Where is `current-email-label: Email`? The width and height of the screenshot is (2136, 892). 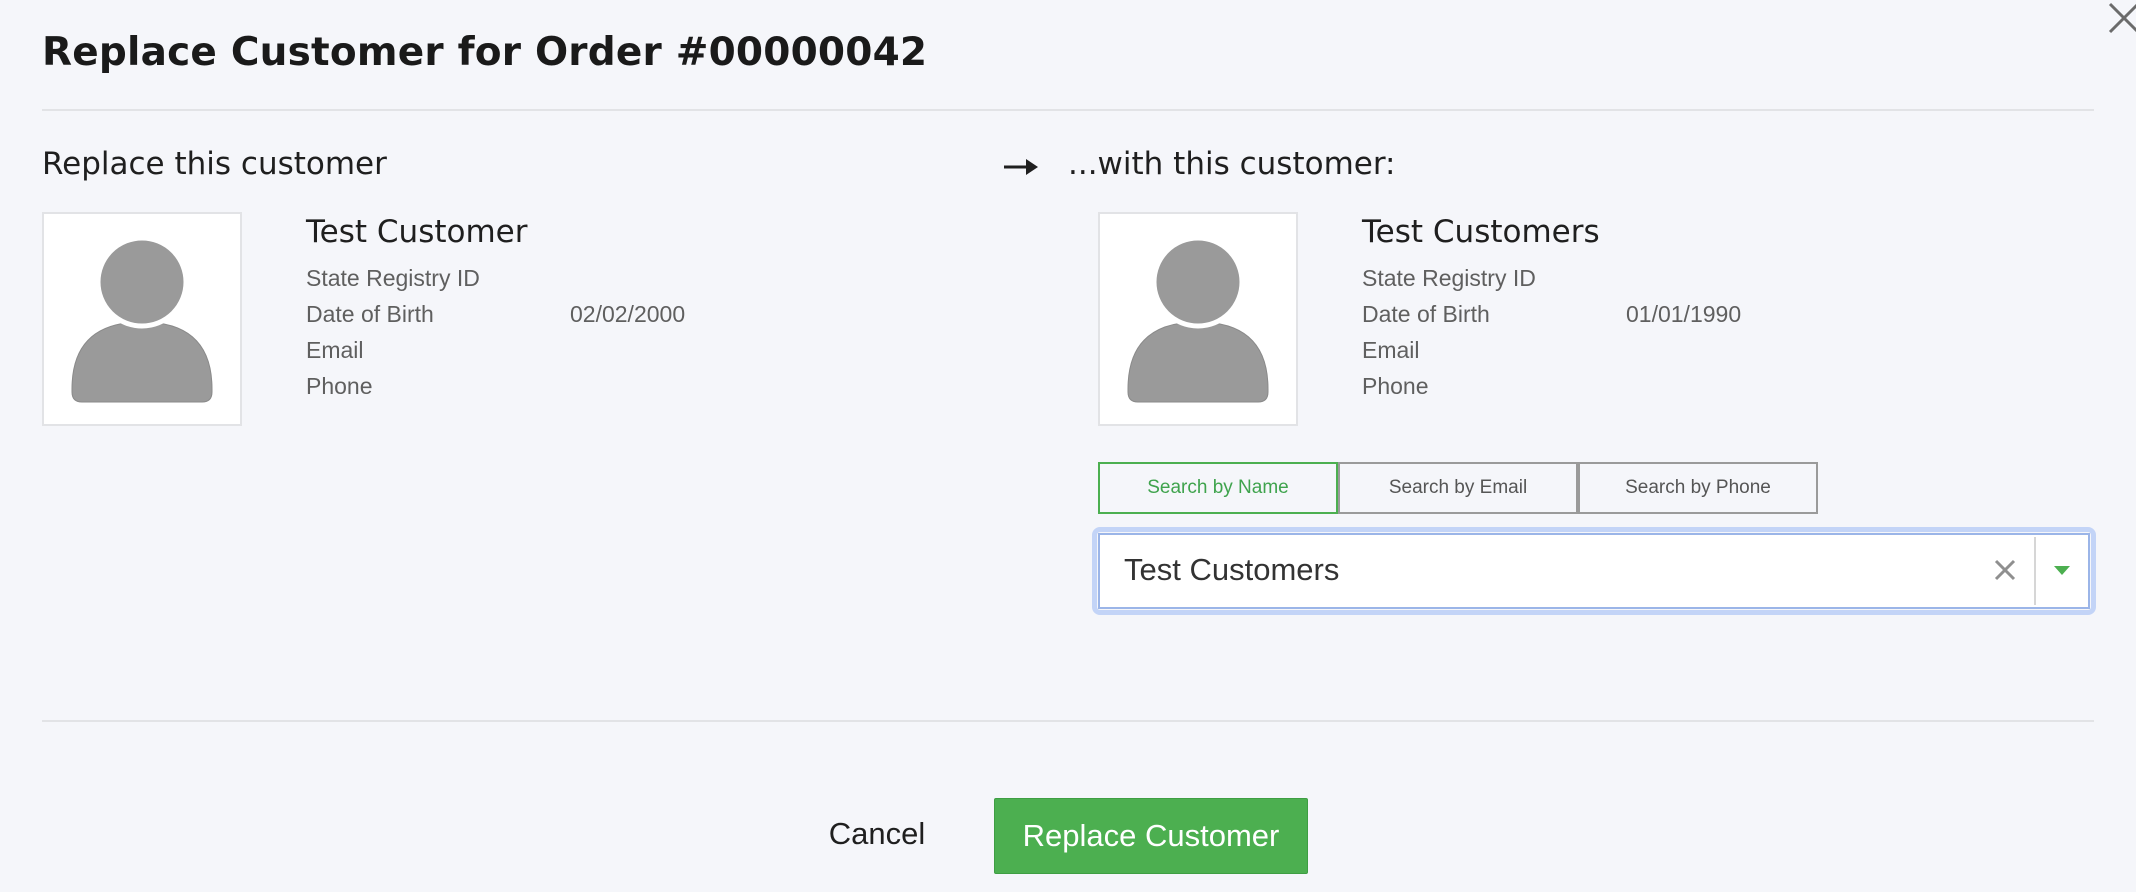
current-email-label: Email is located at coordinates (335, 350).